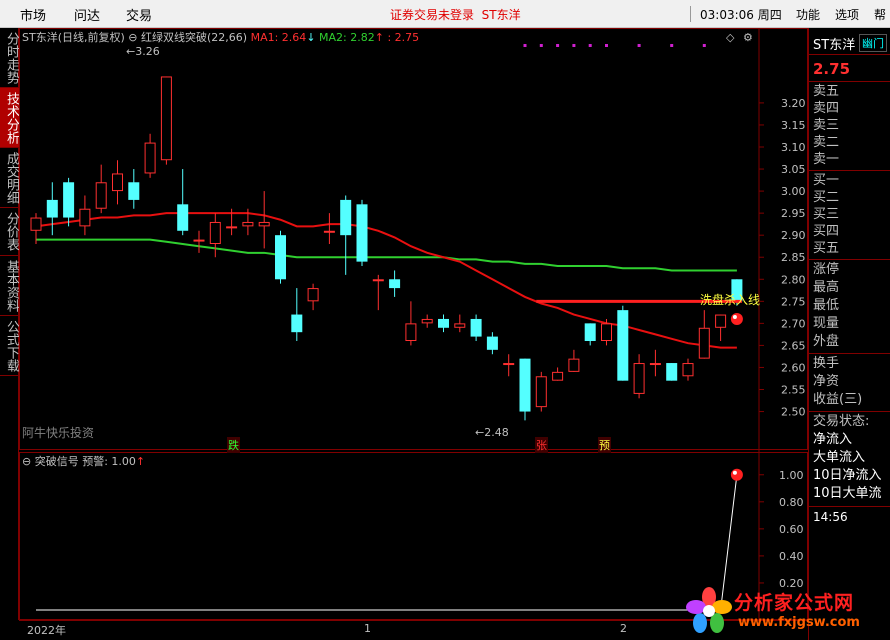  I want to click on chart-stock-name: ST东洋, so click(40, 37).